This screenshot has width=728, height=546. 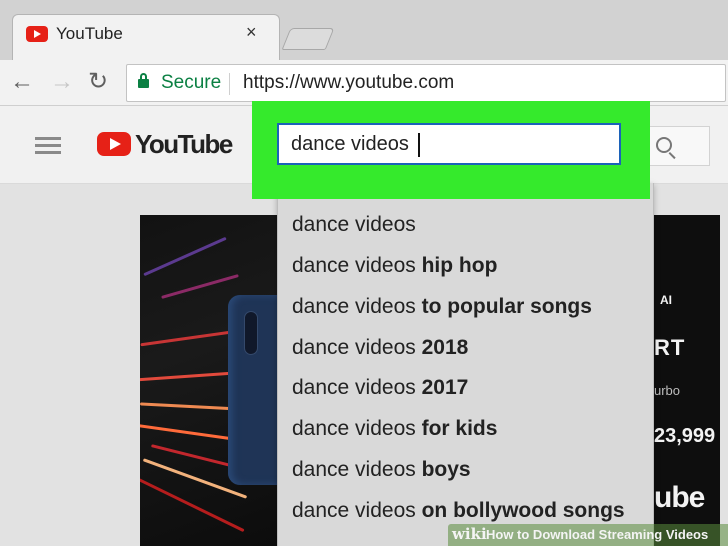 What do you see at coordinates (62, 82) in the screenshot?
I see `forward-arrow-icon: →` at bounding box center [62, 82].